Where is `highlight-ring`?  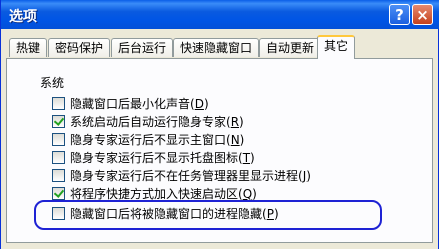 highlight-ring is located at coordinates (208, 215).